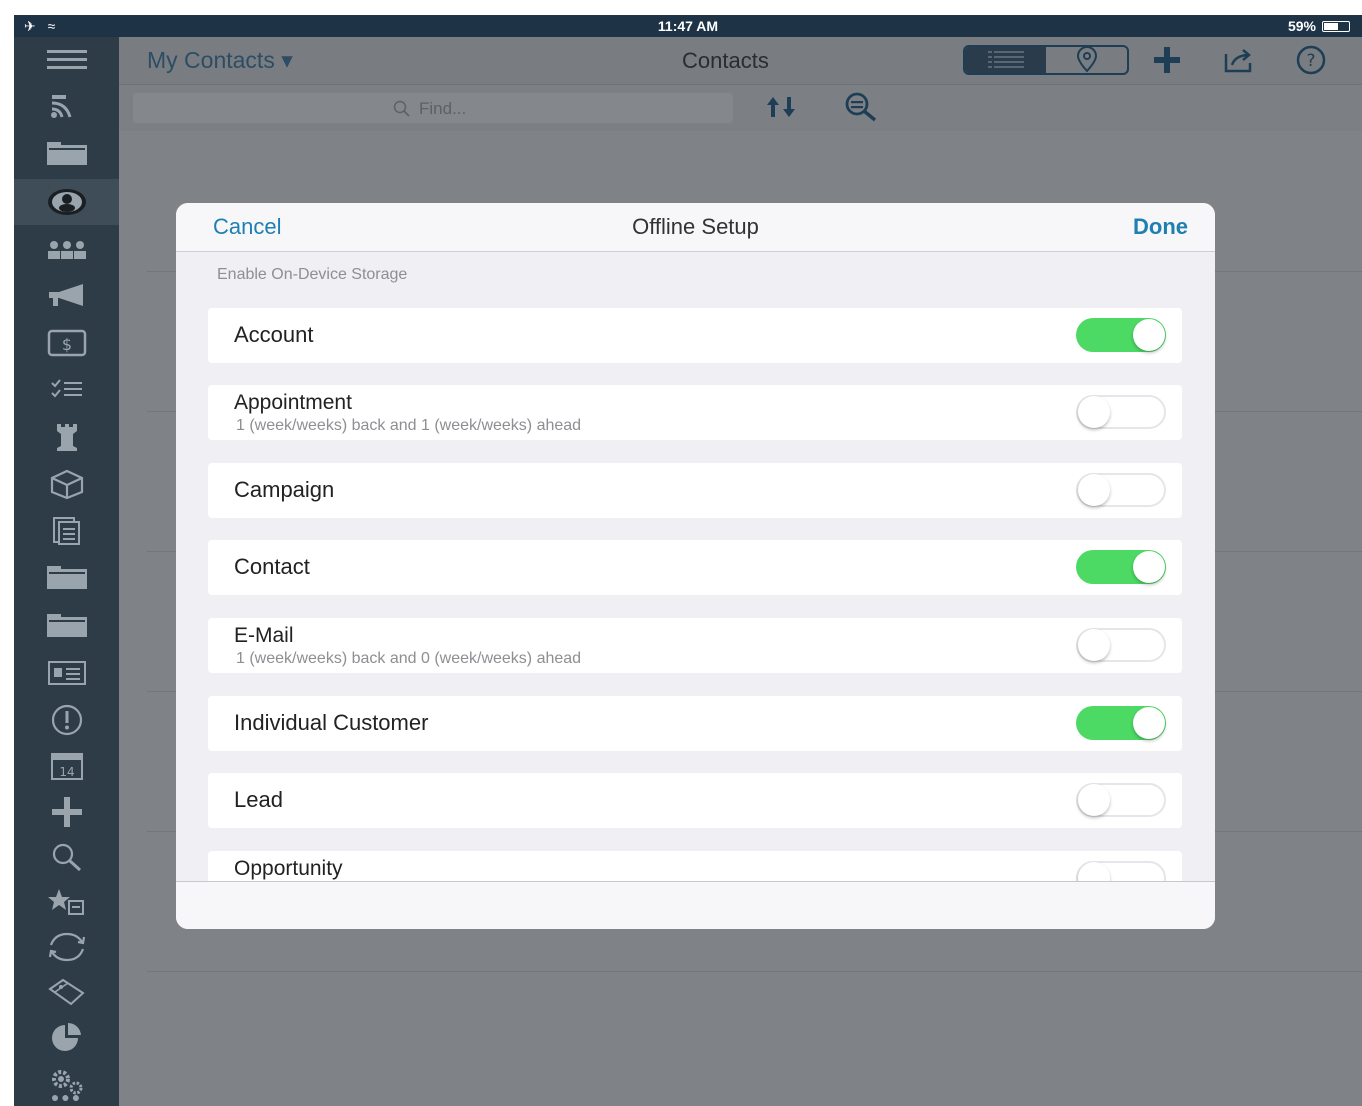 The width and height of the screenshot is (1362, 1106). Describe the element at coordinates (220, 60) in the screenshot. I see `my-contacts-dropdown: My Contacts ▾` at that location.